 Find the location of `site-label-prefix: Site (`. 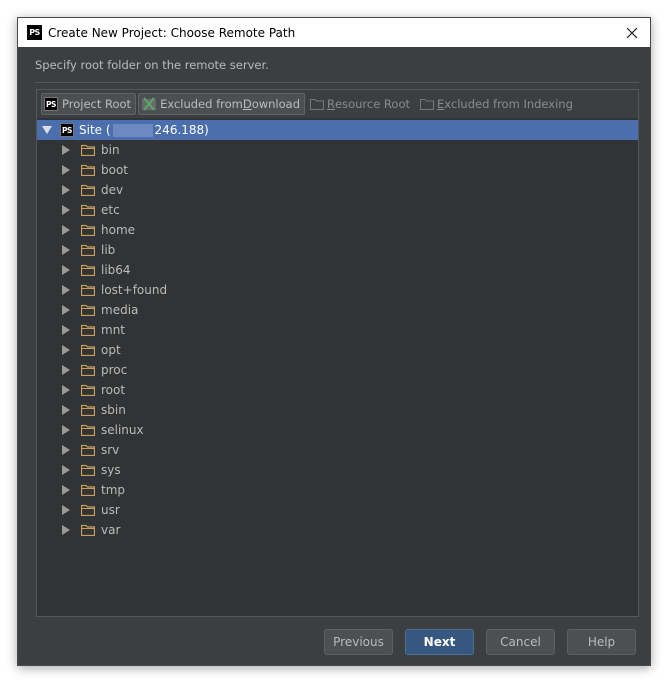

site-label-prefix: Site ( is located at coordinates (95, 130).